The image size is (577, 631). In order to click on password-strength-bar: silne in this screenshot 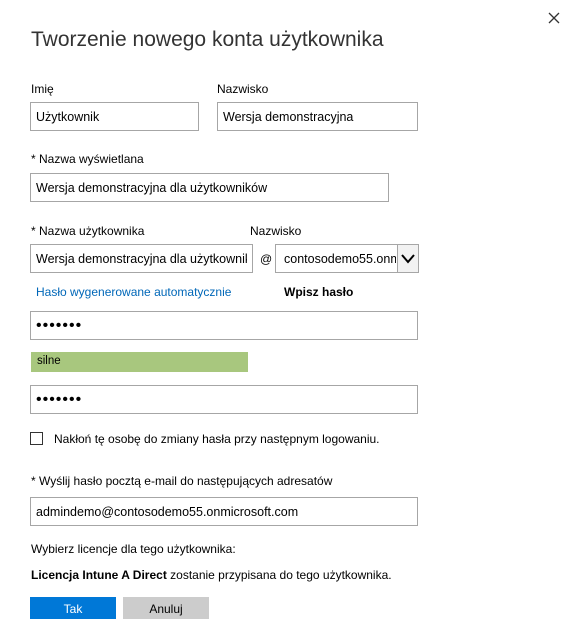, I will do `click(139, 362)`.